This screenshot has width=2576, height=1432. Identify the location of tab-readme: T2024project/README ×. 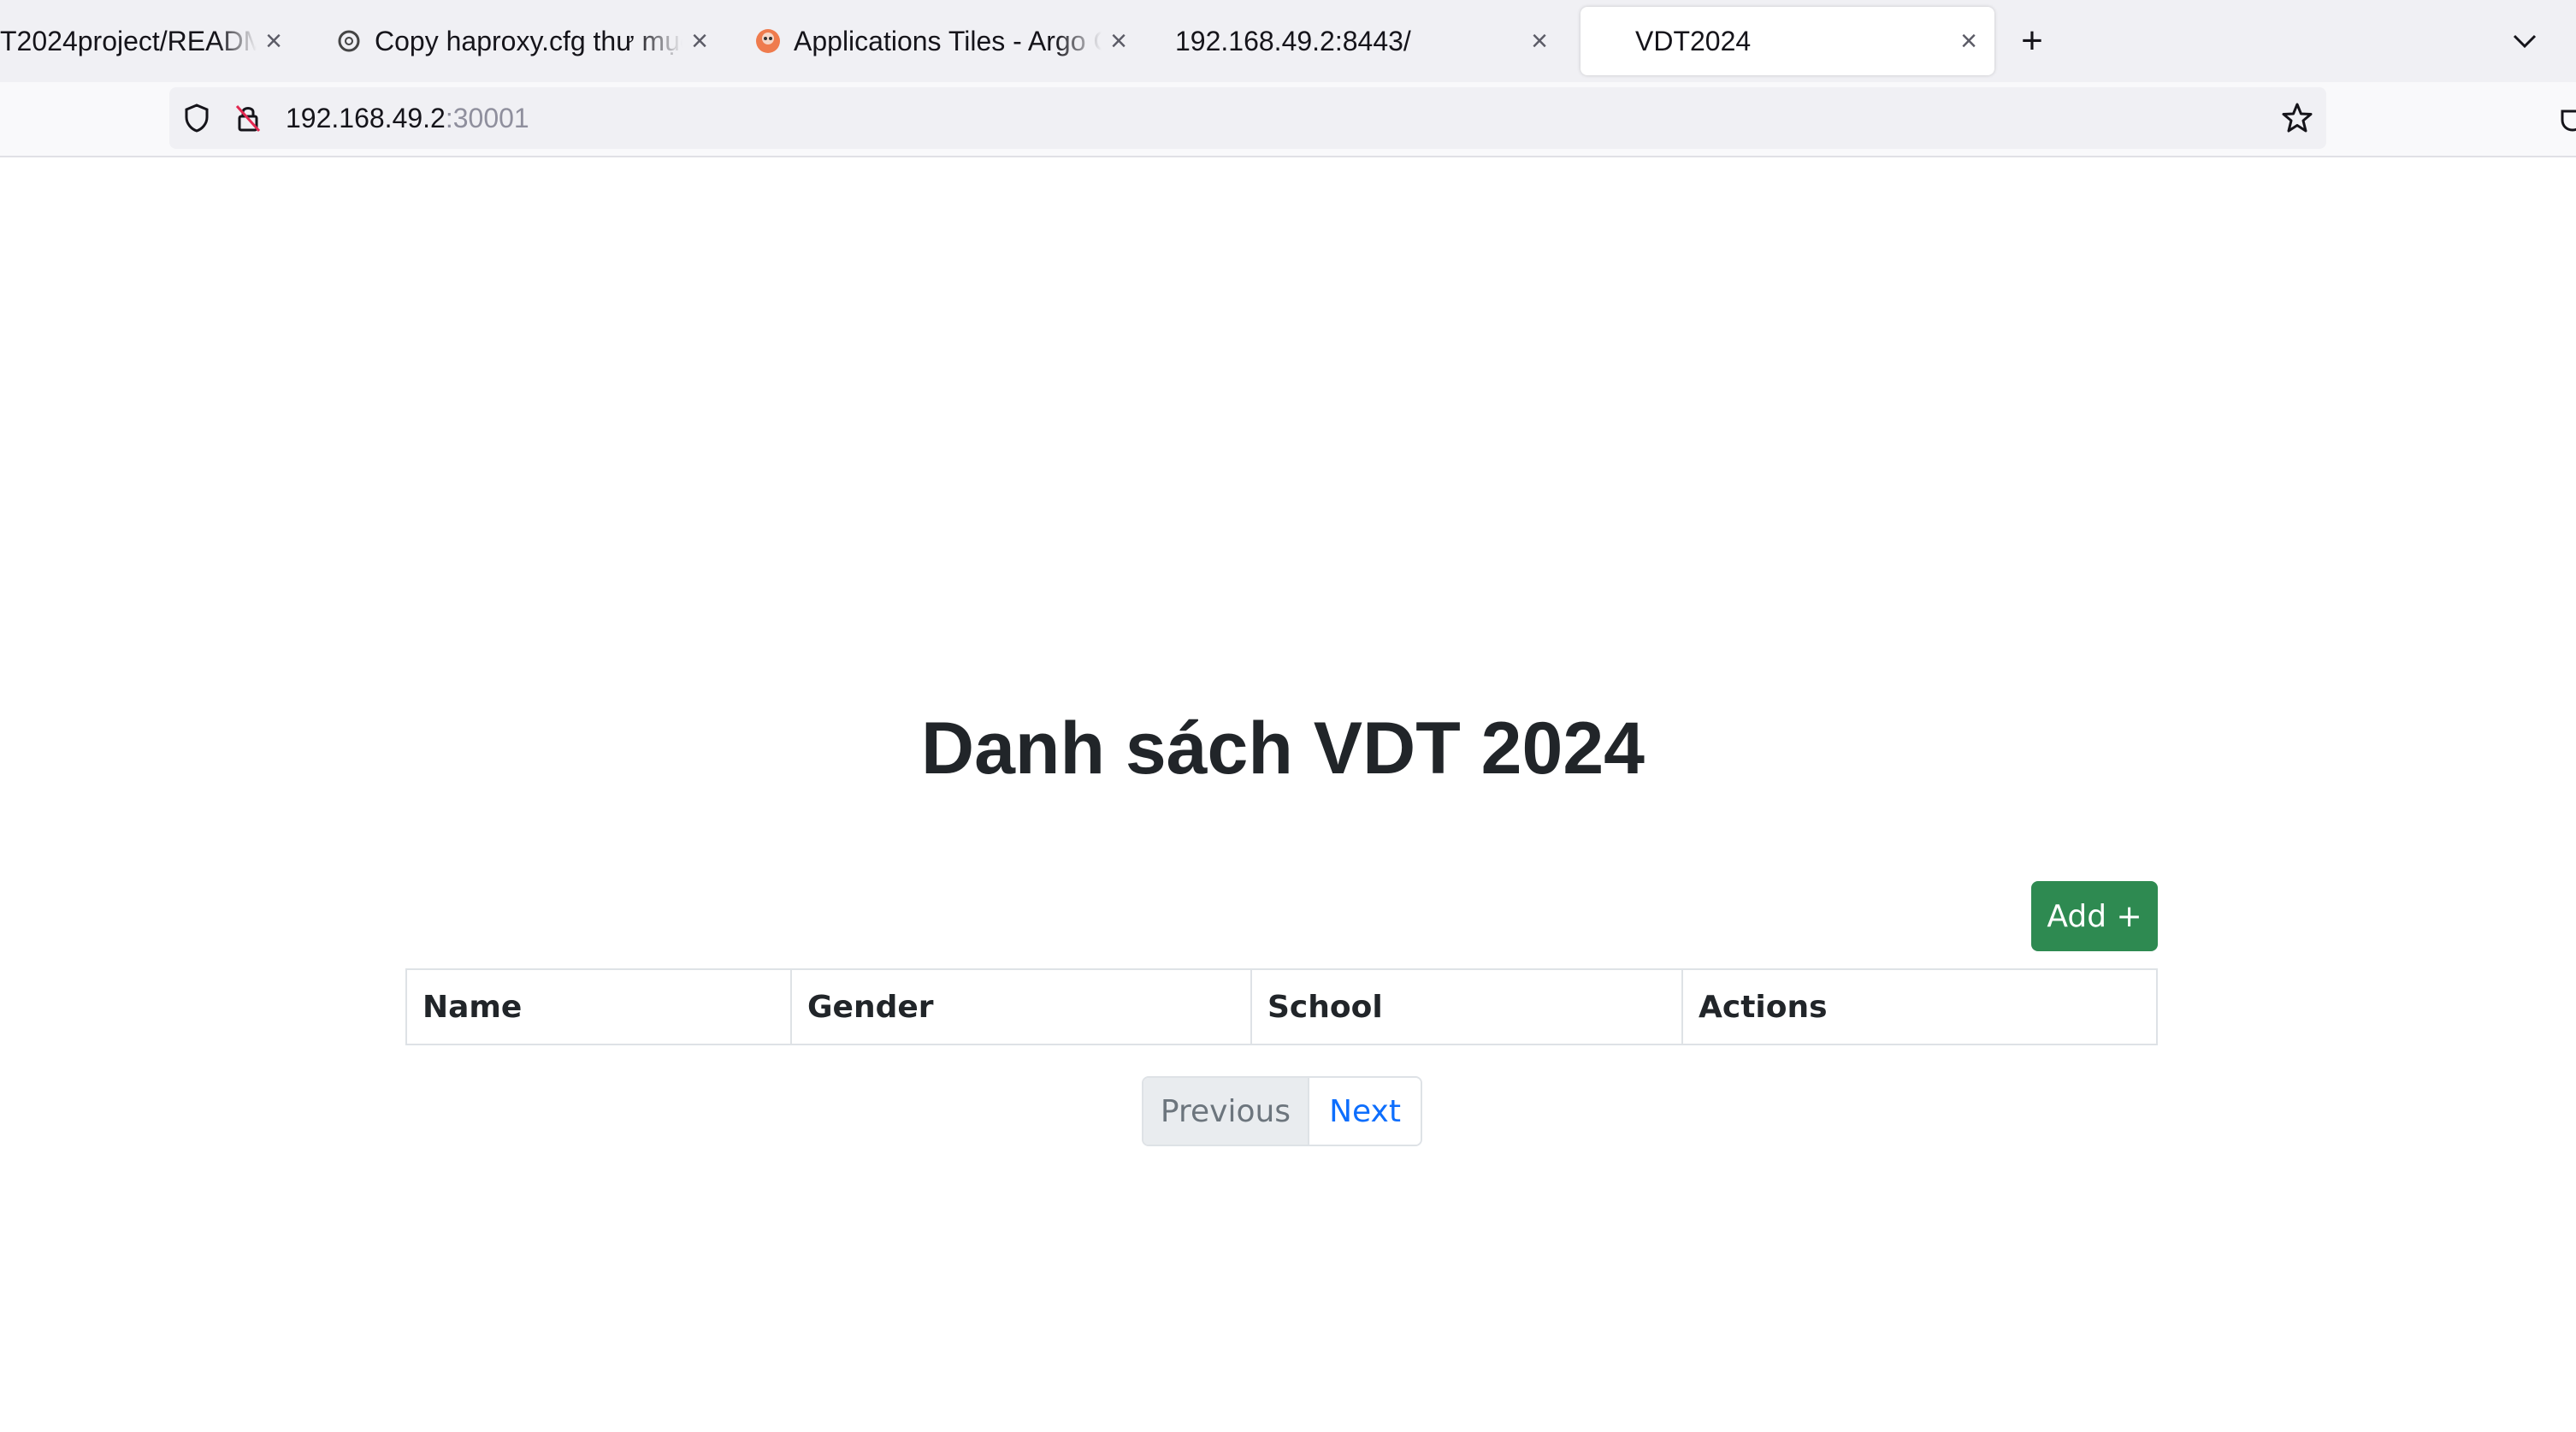
(149, 41).